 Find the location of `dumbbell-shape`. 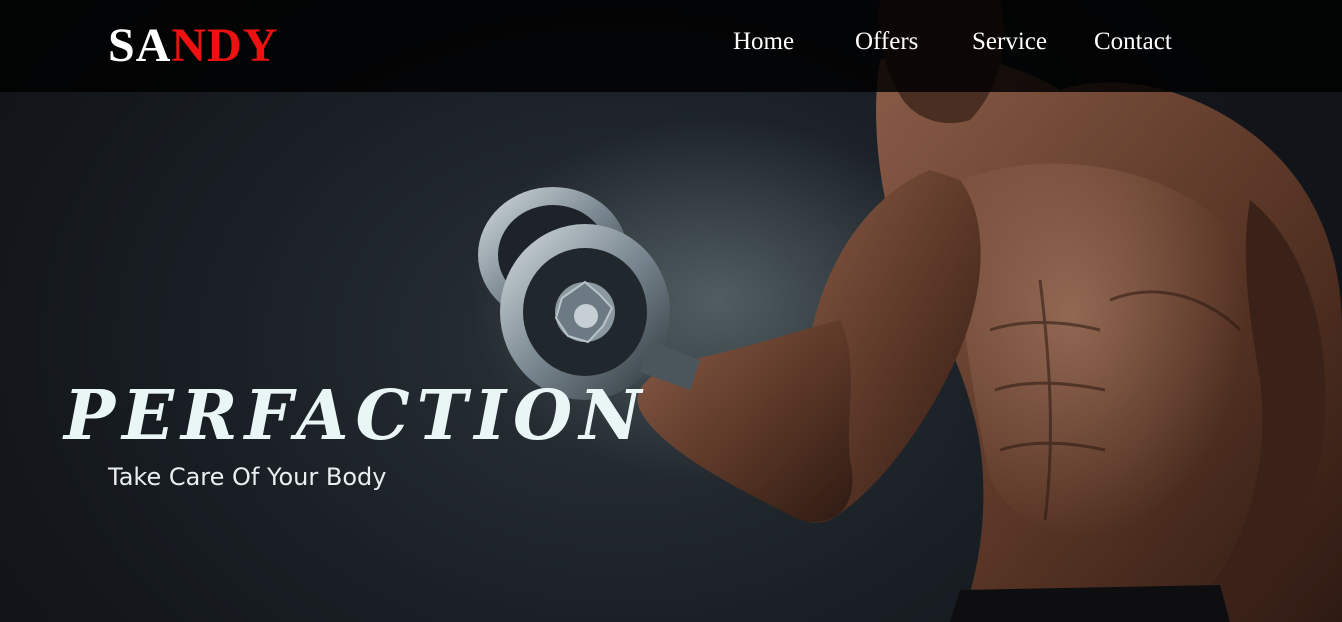

dumbbell-shape is located at coordinates (589, 293).